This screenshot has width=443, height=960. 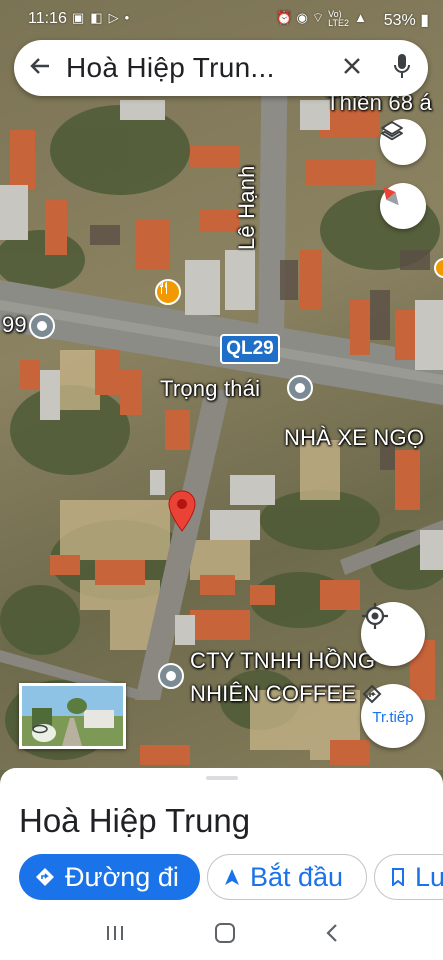 What do you see at coordinates (44, 733) in the screenshot?
I see `rotate-360-icon` at bounding box center [44, 733].